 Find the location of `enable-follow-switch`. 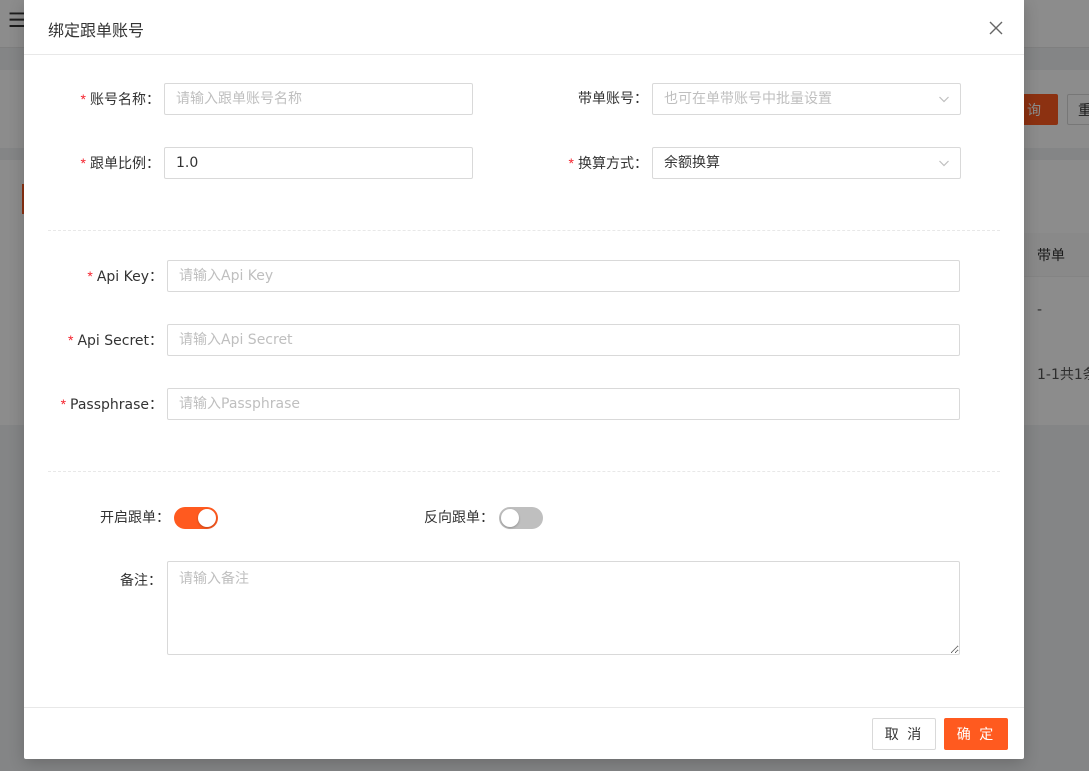

enable-follow-switch is located at coordinates (196, 518).